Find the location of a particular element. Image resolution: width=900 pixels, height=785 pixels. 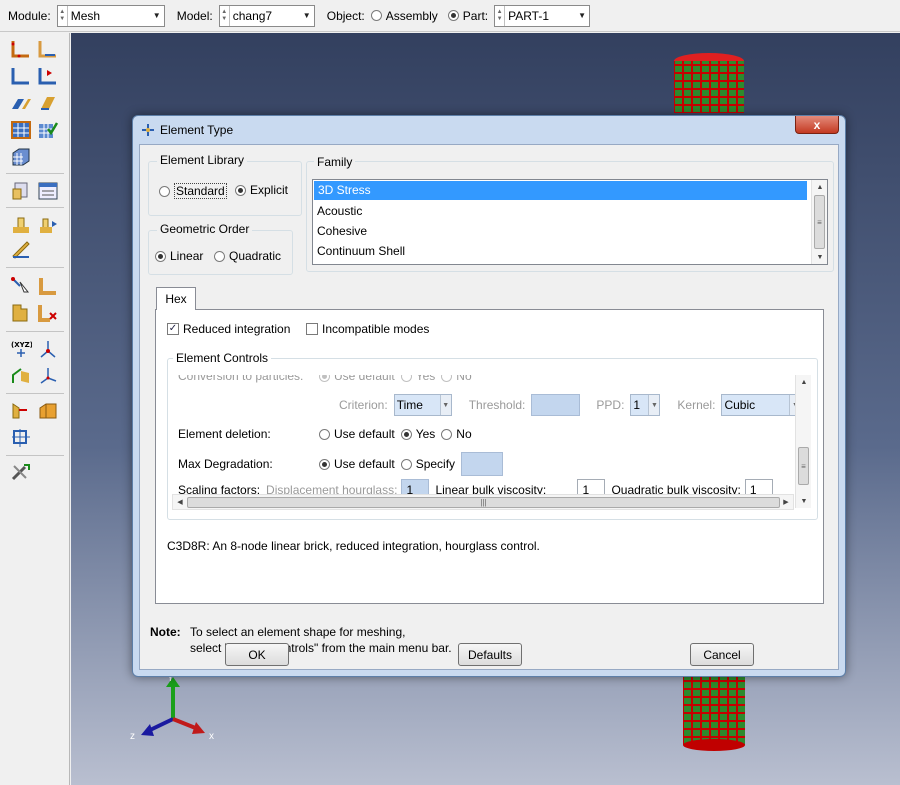

module-combo: ▲ ▼ Mesh ▼ is located at coordinates (110, 15).